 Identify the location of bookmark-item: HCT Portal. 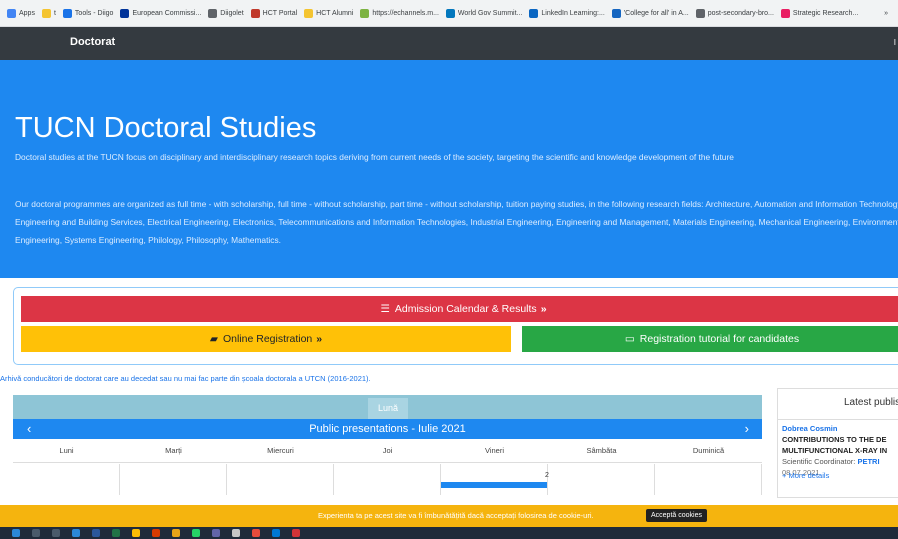
(274, 13).